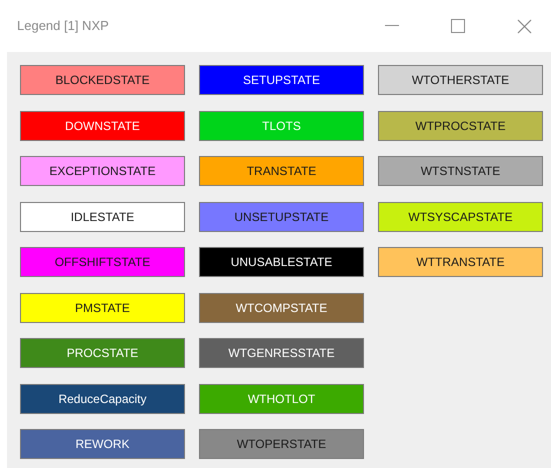  Describe the element at coordinates (281, 444) in the screenshot. I see `legend-swatch: WTOPERSTATE` at that location.